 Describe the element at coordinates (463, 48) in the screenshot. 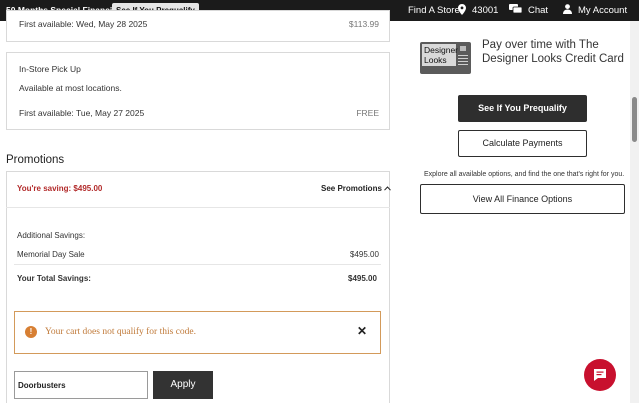

I see `card-chip` at that location.